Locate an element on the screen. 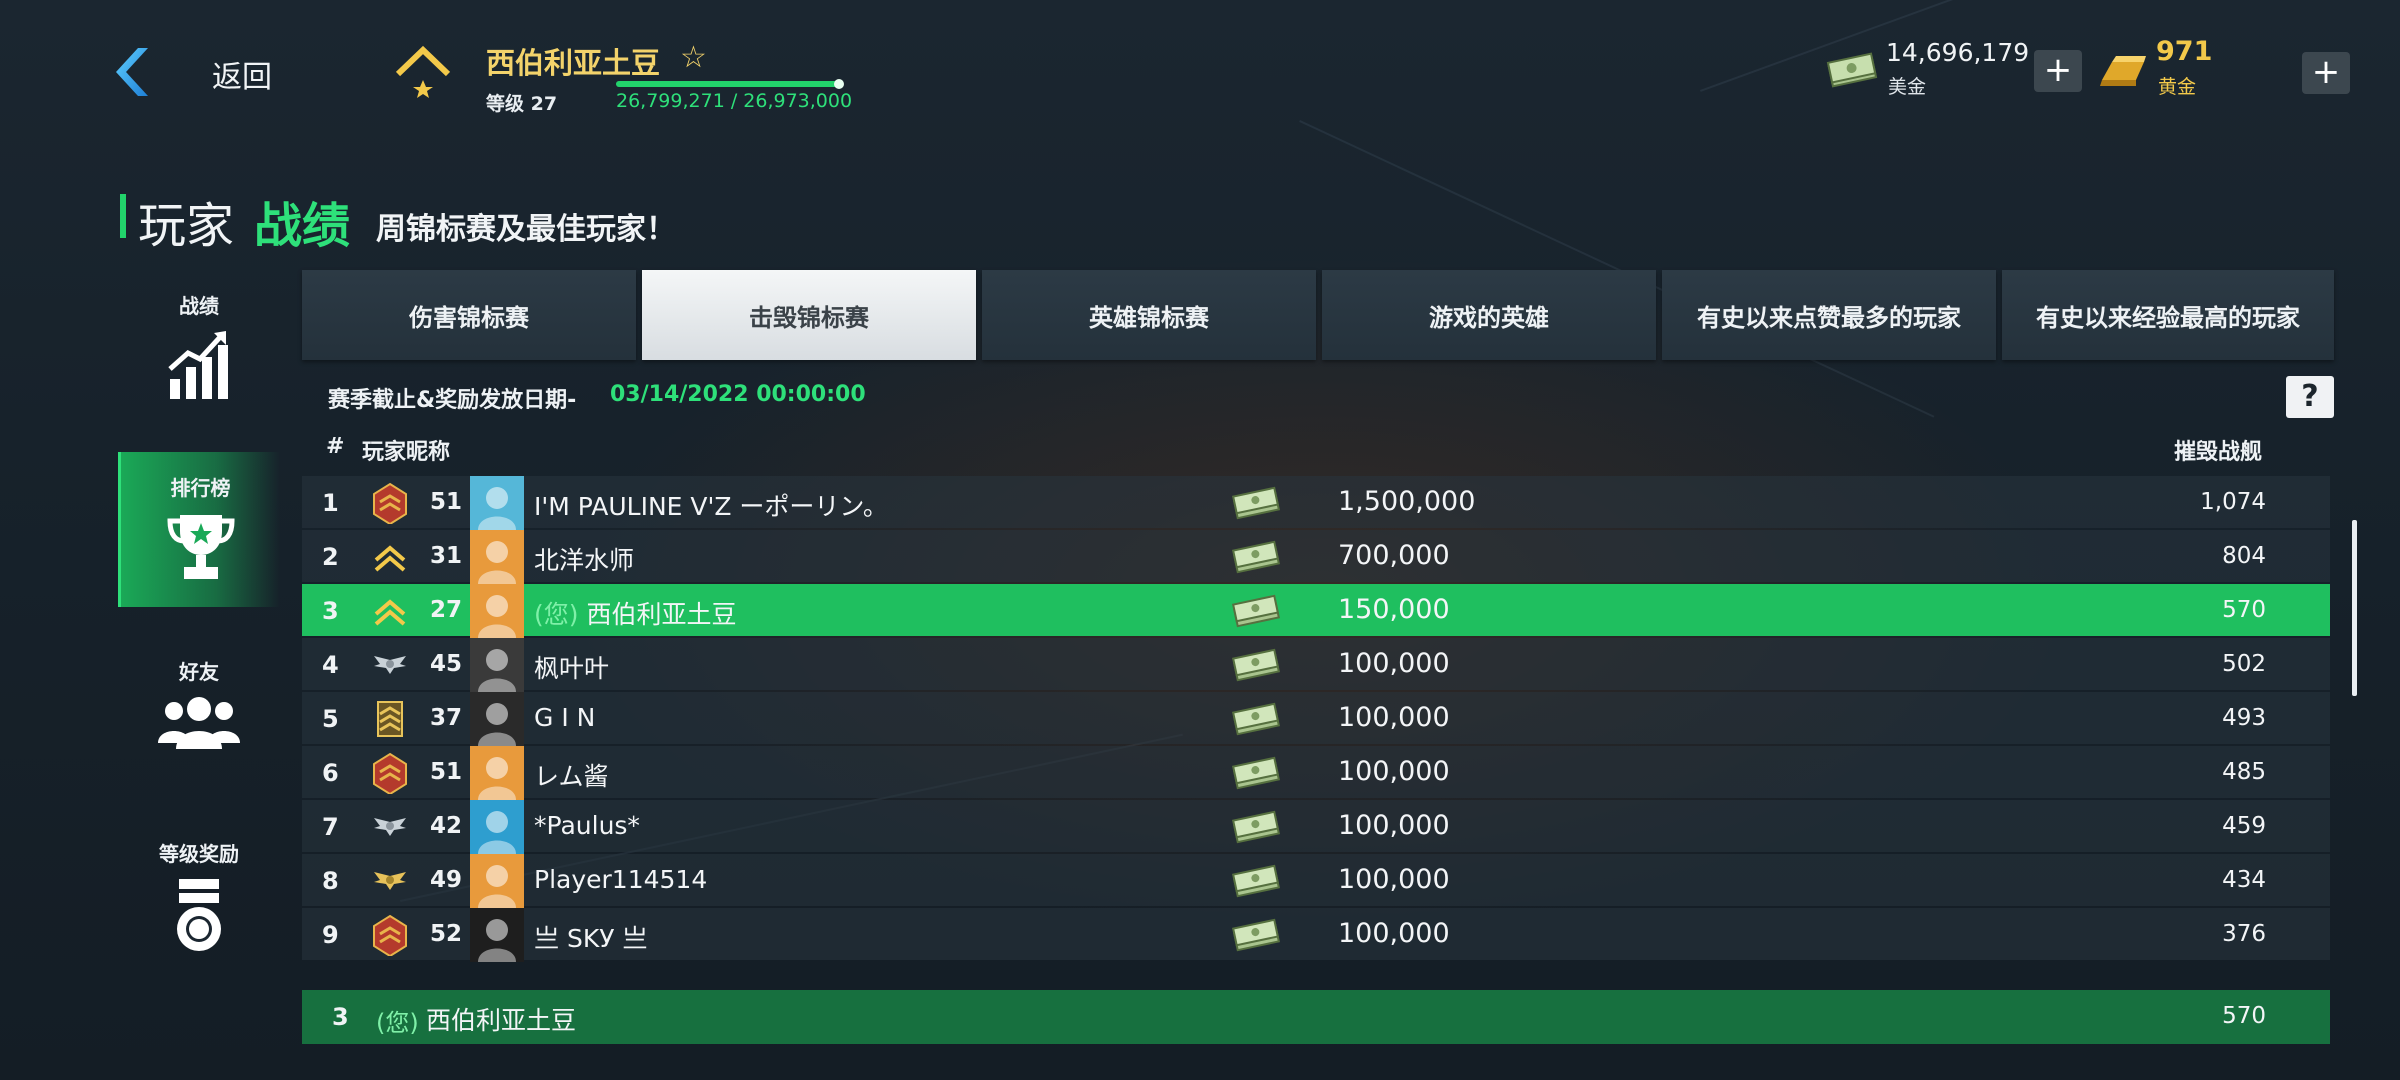 This screenshot has width=2400, height=1080. row-level: 45 is located at coordinates (446, 664).